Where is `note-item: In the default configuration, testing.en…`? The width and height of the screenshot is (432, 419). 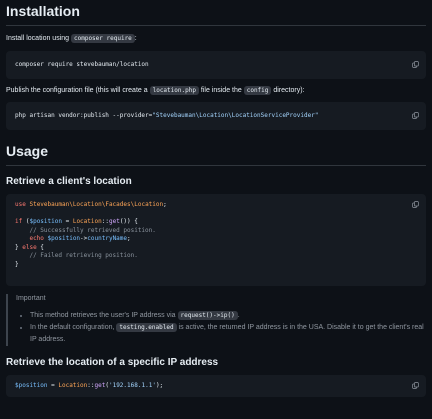 note-item: In the default configuration, testing.en… is located at coordinates (228, 334).